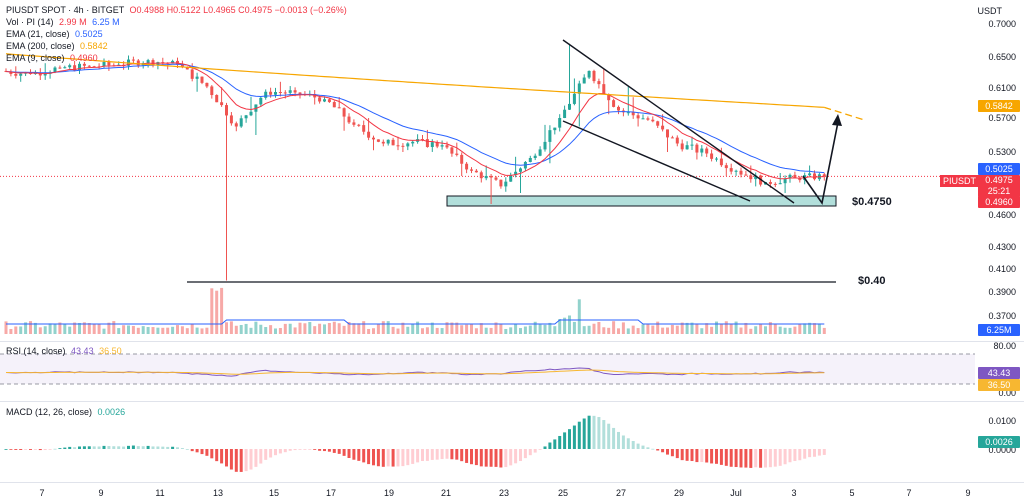 This screenshot has width=1024, height=504. Describe the element at coordinates (512, 401) in the screenshot. I see `pane-separator-macd` at that location.